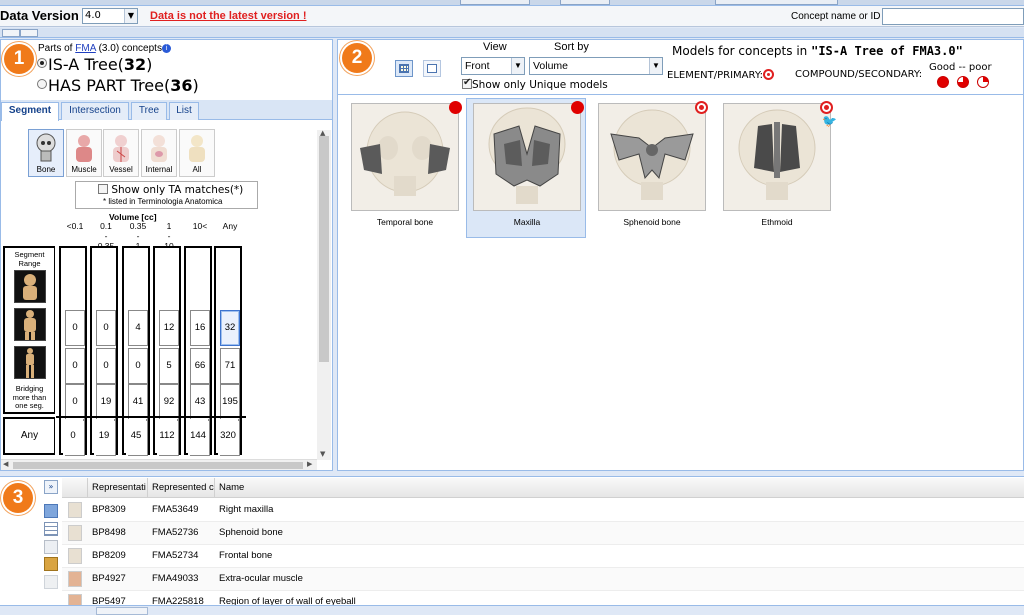 This screenshot has height=615, width=1024. Describe the element at coordinates (51, 547) in the screenshot. I see `copy-icon` at that location.